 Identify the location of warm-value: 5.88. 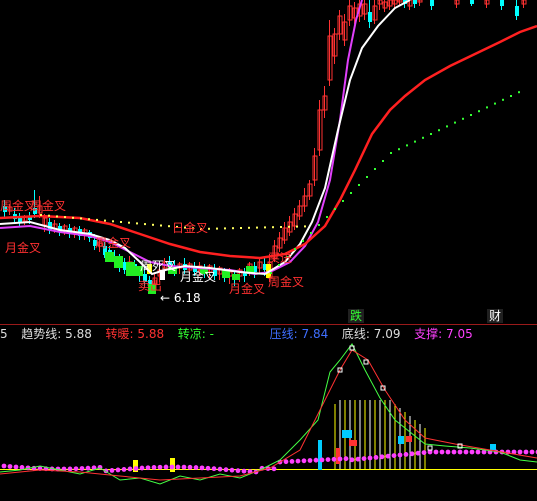
(151, 334).